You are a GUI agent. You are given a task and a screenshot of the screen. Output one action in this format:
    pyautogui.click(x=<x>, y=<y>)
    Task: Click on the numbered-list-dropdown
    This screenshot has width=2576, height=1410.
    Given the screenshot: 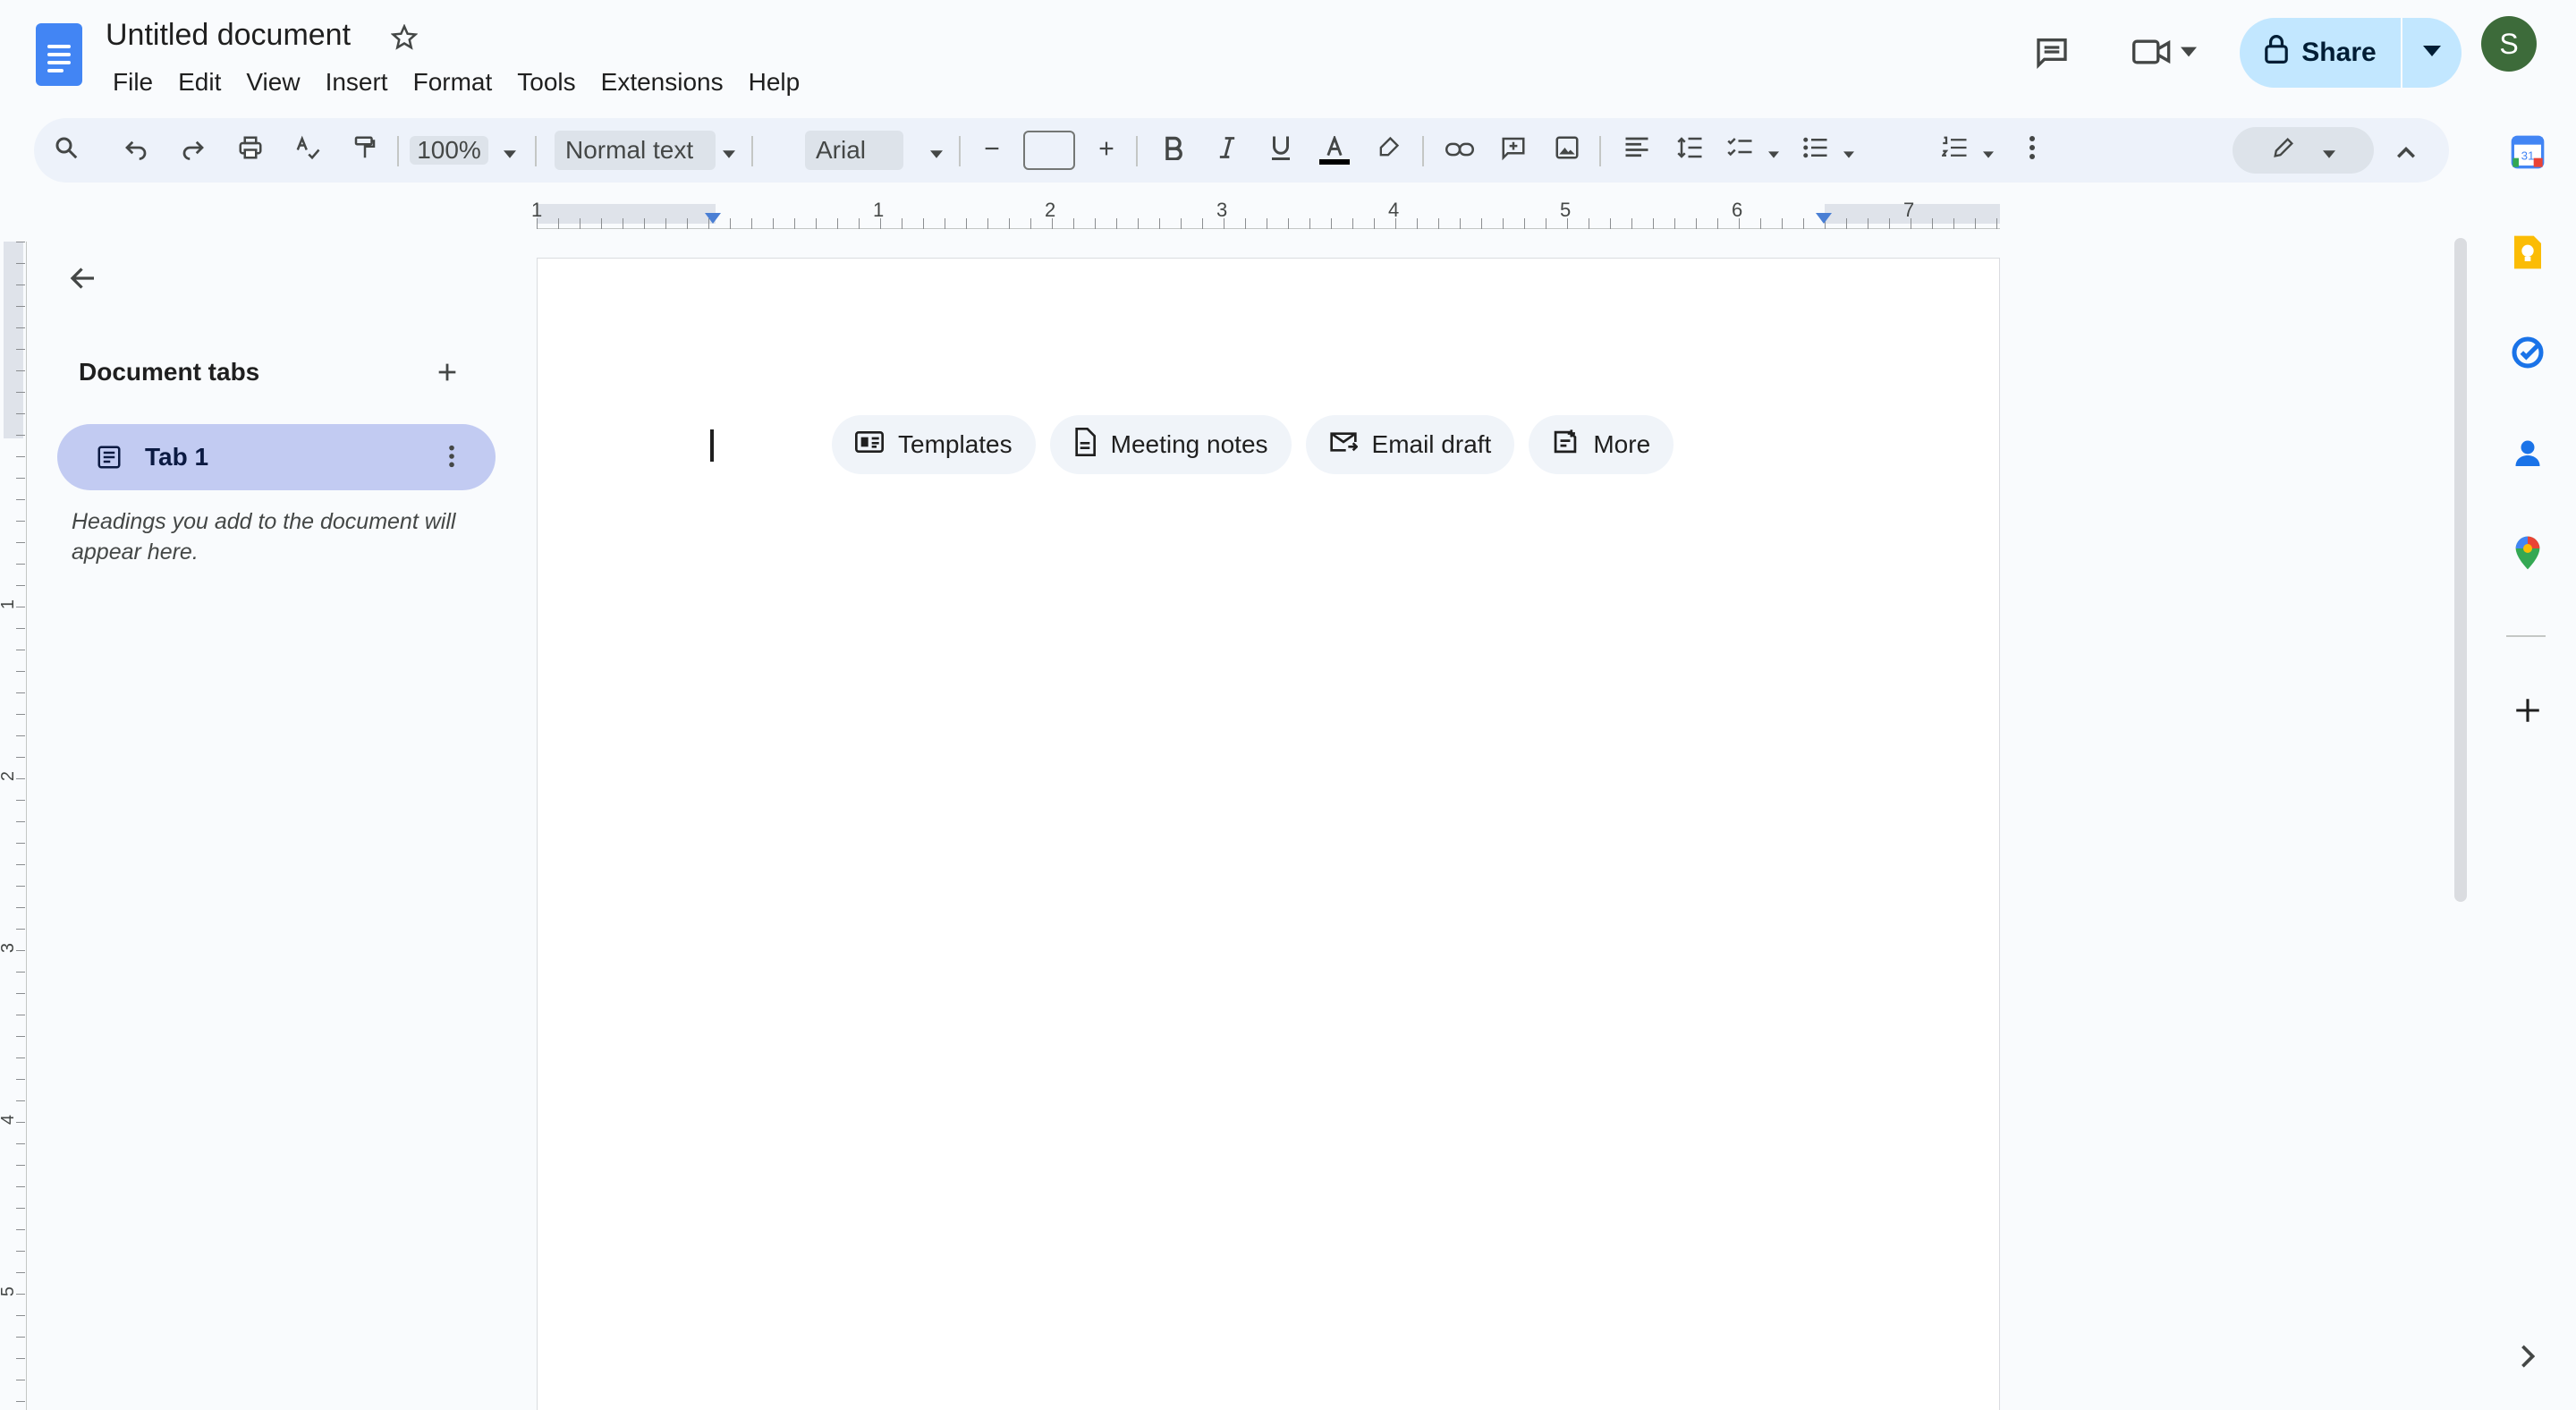 What is the action you would take?
    pyautogui.click(x=1988, y=151)
    